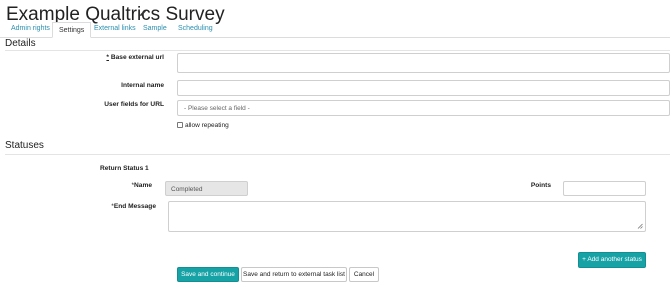  What do you see at coordinates (142, 85) in the screenshot?
I see `internal-name-label: Internal name` at bounding box center [142, 85].